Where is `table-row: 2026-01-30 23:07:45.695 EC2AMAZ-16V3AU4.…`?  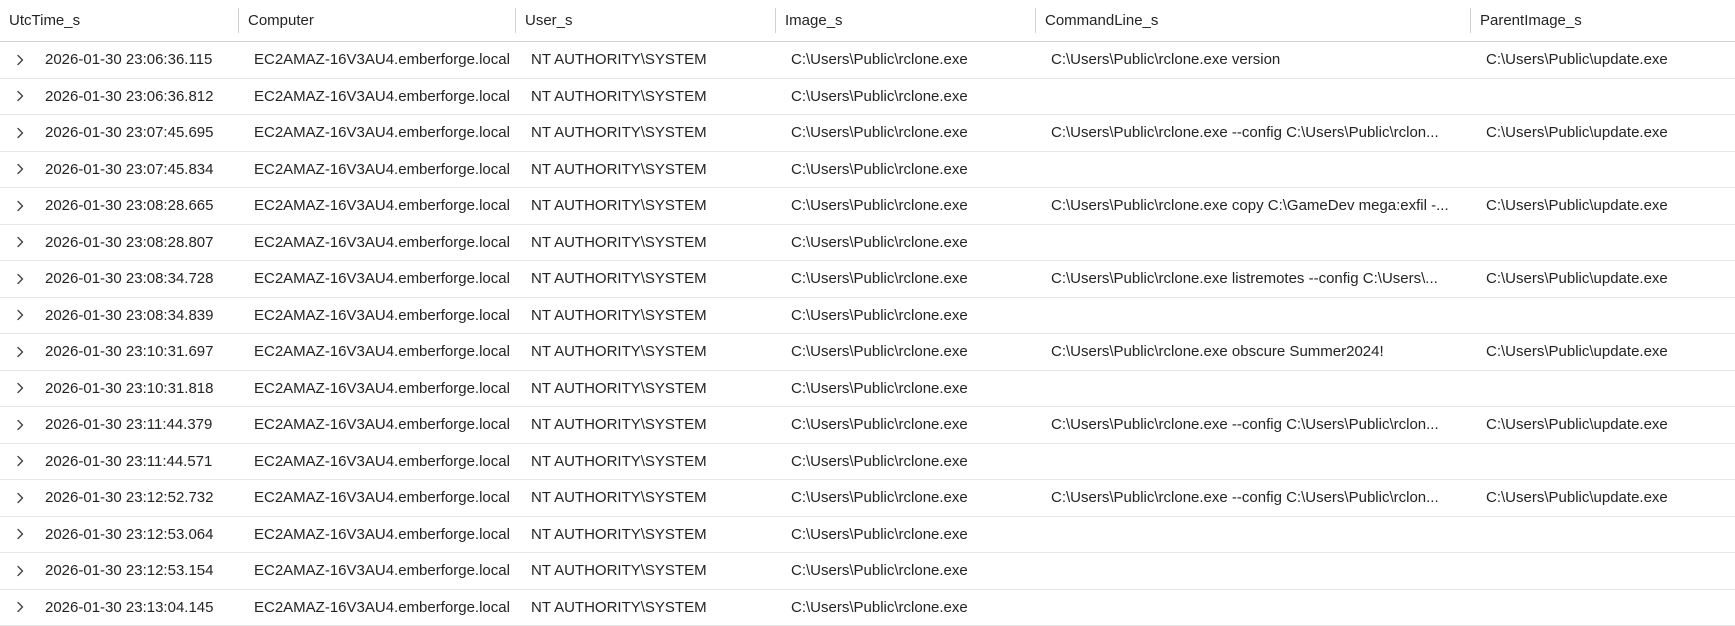 table-row: 2026-01-30 23:07:45.695 EC2AMAZ-16V3AU4.… is located at coordinates (867, 133).